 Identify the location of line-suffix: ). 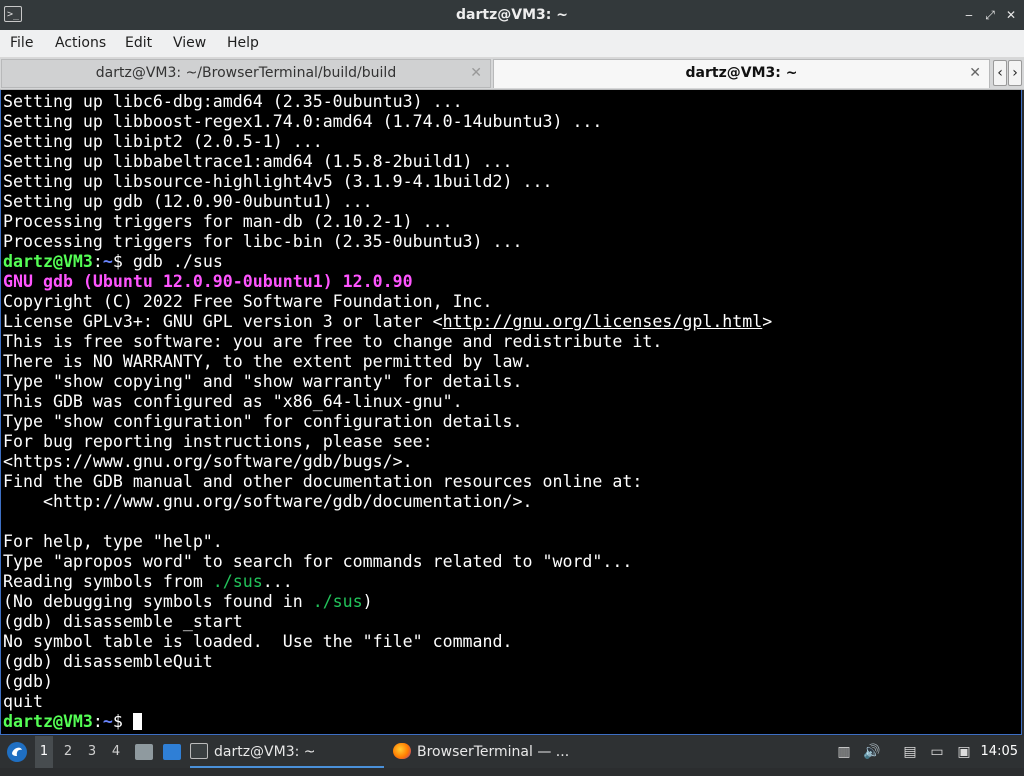
(367, 601).